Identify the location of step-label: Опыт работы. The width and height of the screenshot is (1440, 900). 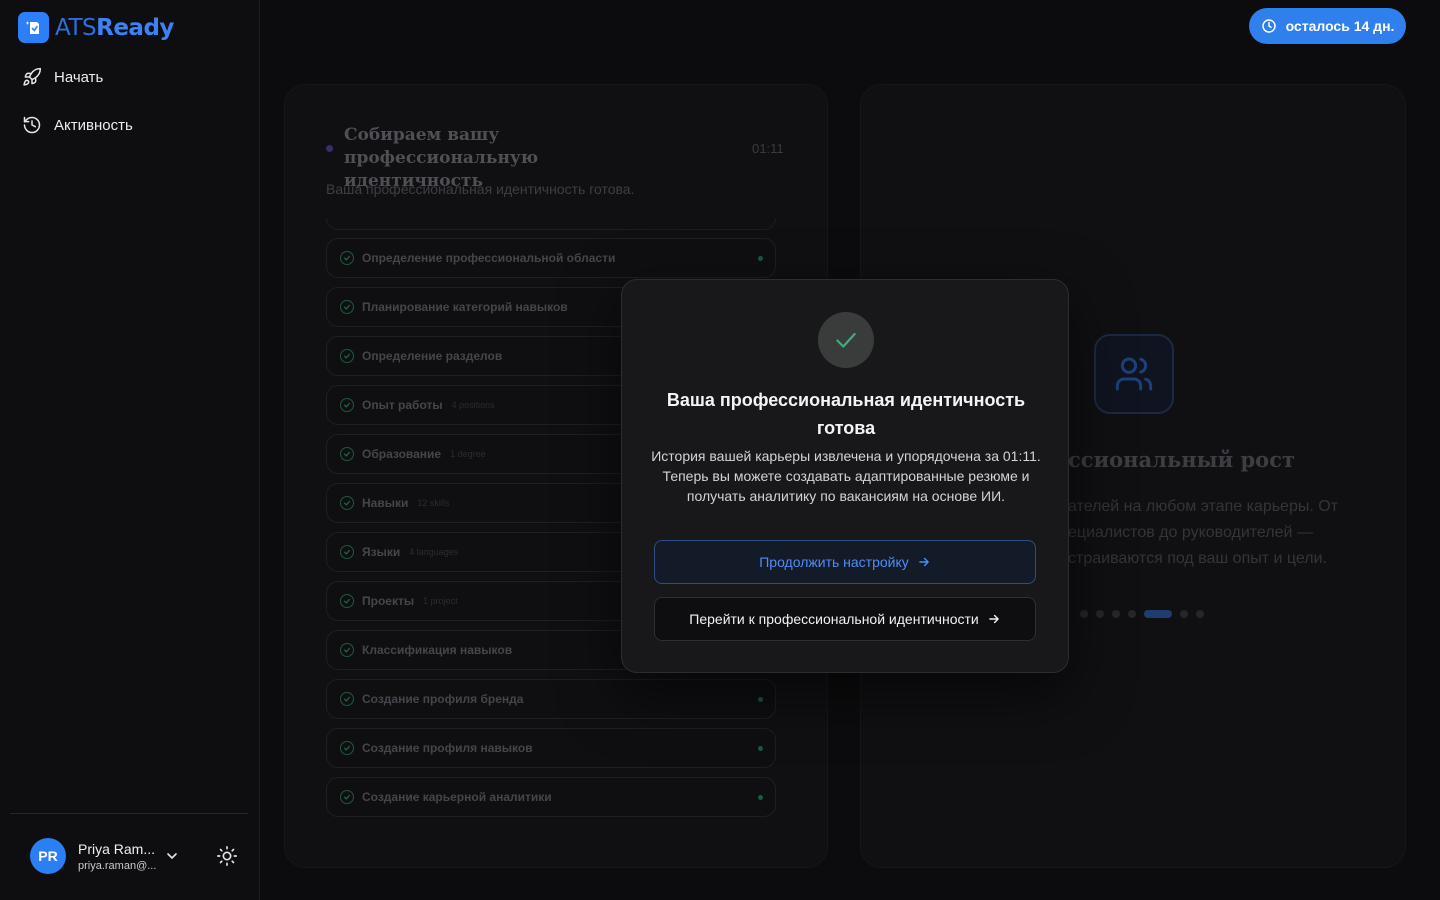
(402, 405).